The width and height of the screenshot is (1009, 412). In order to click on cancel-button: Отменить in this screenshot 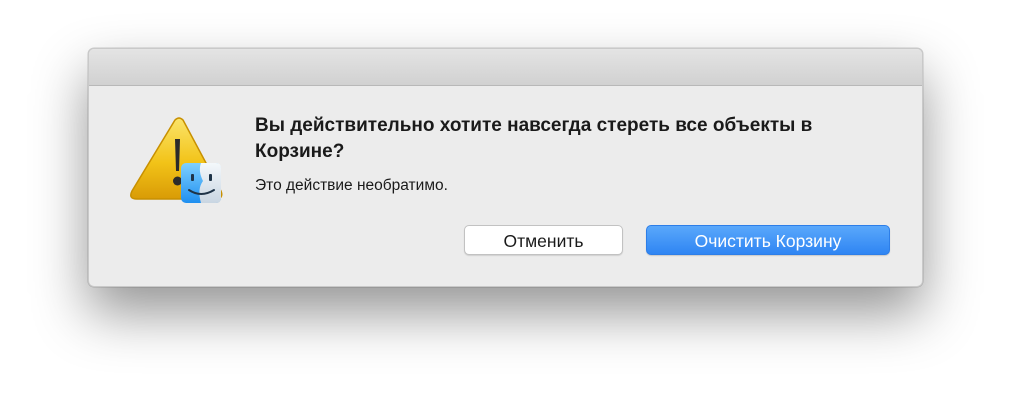, I will do `click(543, 240)`.